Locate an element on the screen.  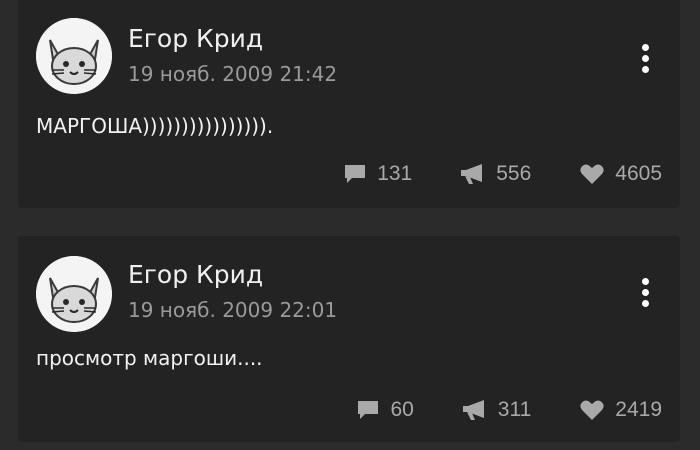
comments-button: 60 is located at coordinates (385, 410).